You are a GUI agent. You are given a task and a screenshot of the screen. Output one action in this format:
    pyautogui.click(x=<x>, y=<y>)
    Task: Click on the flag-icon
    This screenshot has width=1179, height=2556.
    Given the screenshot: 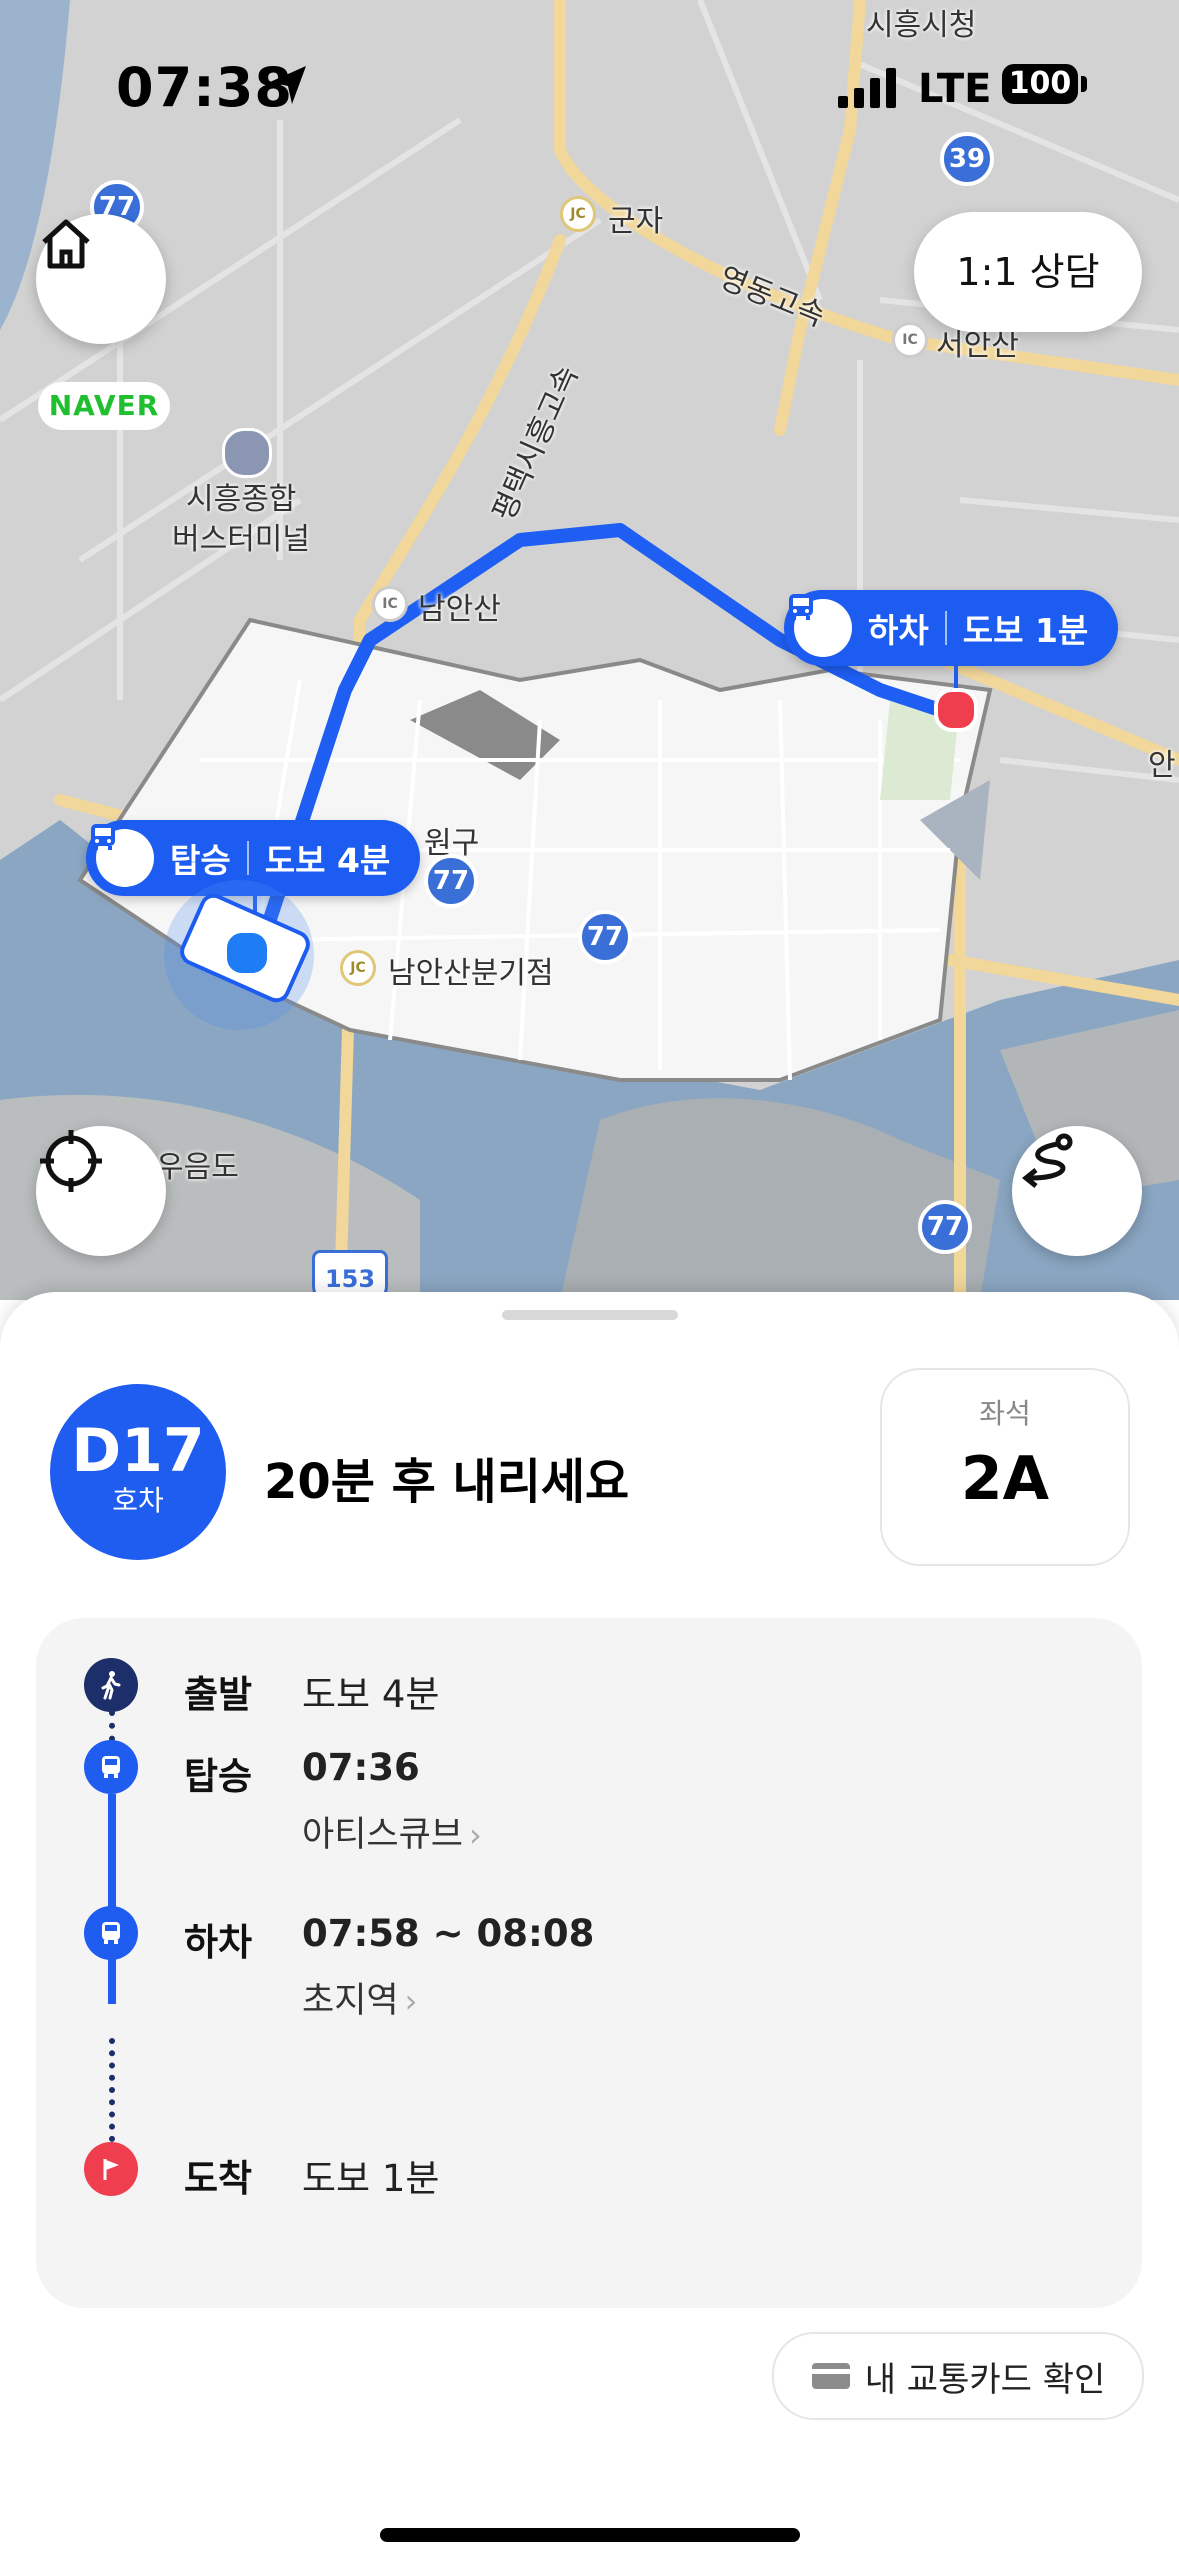 What is the action you would take?
    pyautogui.click(x=111, y=2169)
    